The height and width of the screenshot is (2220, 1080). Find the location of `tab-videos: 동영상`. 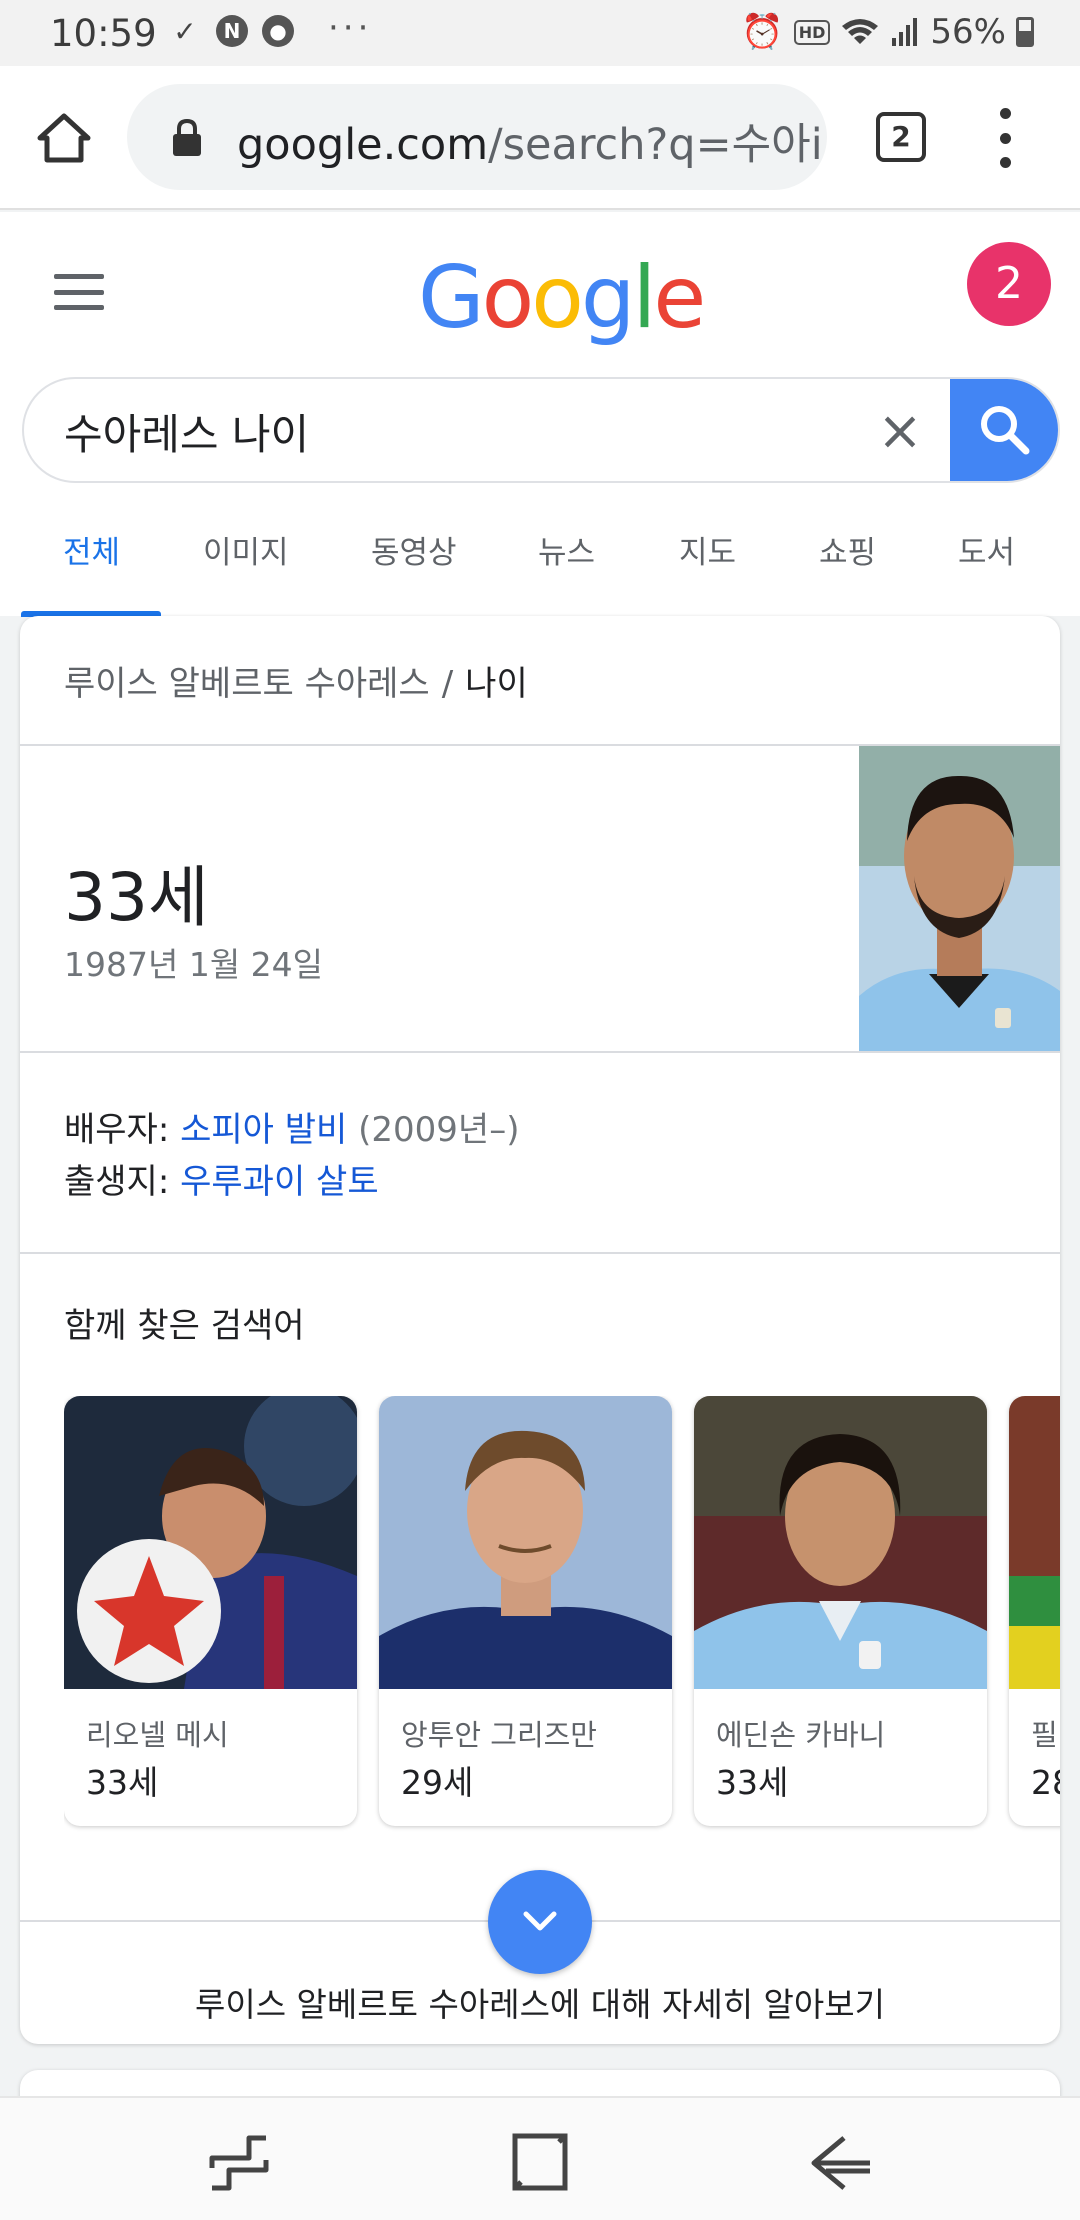

tab-videos: 동영상 is located at coordinates (414, 549).